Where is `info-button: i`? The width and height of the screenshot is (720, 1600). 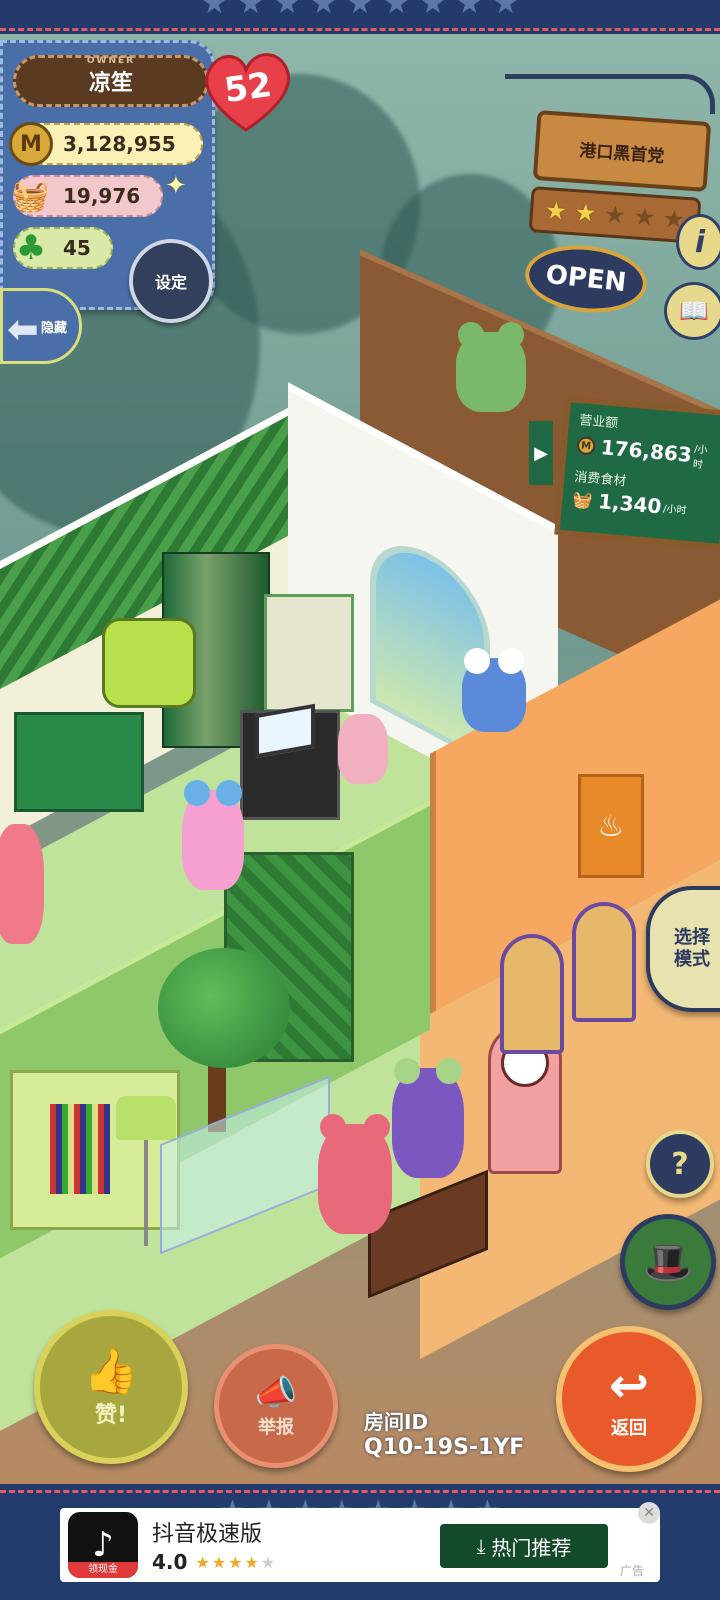 info-button: i is located at coordinates (698, 242).